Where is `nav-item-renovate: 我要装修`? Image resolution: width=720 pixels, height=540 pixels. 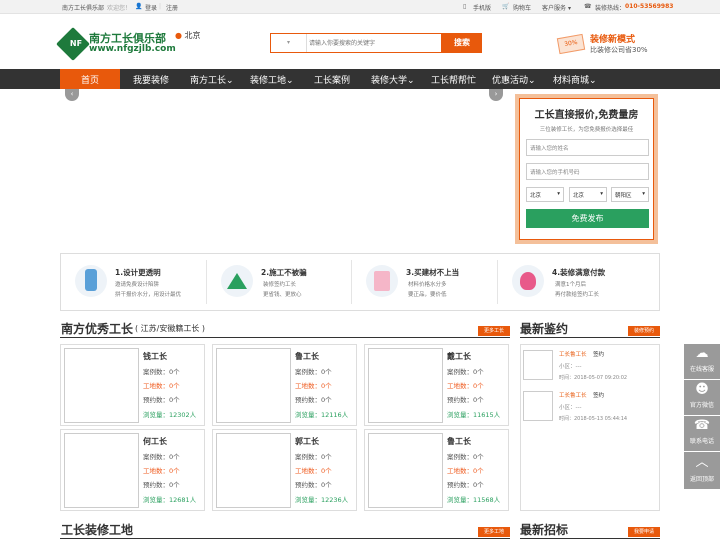
nav-item-renovate: 我要装修 is located at coordinates (151, 79).